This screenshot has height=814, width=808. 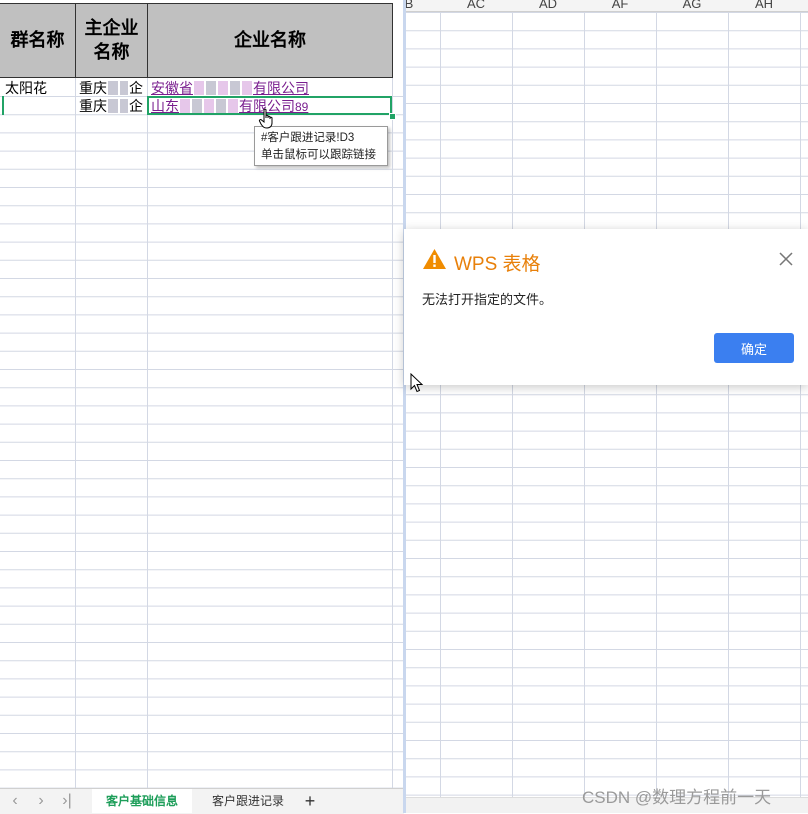 I want to click on header-company-name-label: 企业名称, so click(x=270, y=40).